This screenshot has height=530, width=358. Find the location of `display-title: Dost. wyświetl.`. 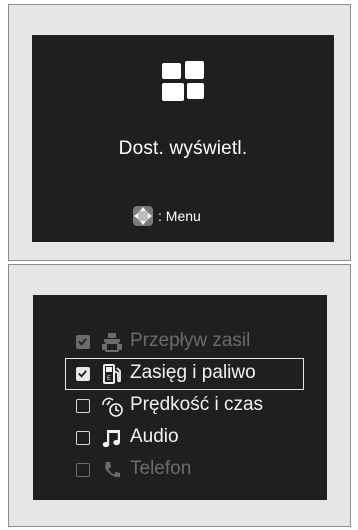

display-title: Dost. wyświetl. is located at coordinates (183, 148).